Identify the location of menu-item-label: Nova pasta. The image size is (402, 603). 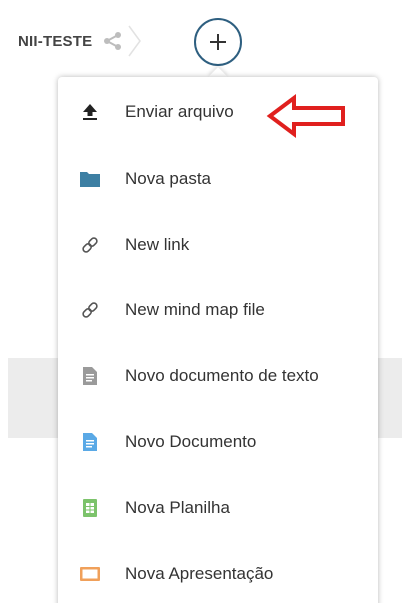
(168, 178).